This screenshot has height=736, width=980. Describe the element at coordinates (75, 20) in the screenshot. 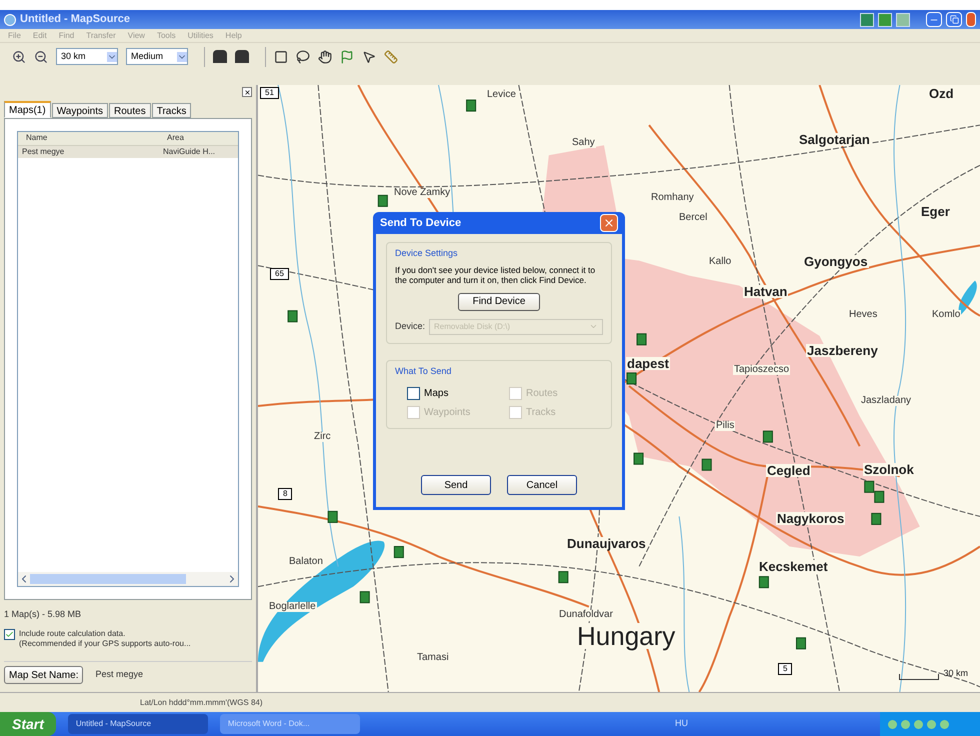

I see `window-title: Untitled - MapSource` at that location.